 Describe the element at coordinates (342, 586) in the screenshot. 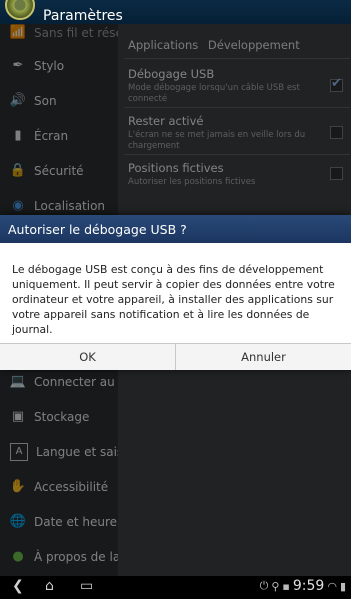

I see `battery-icon: ▮` at that location.